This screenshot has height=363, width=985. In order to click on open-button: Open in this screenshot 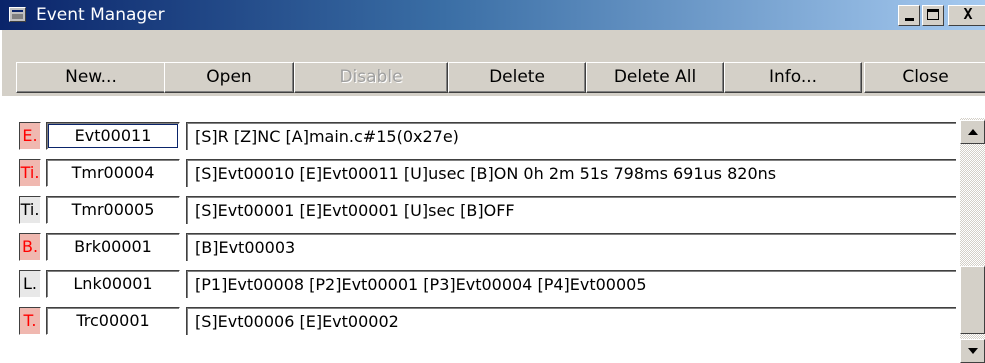, I will do `click(229, 77)`.